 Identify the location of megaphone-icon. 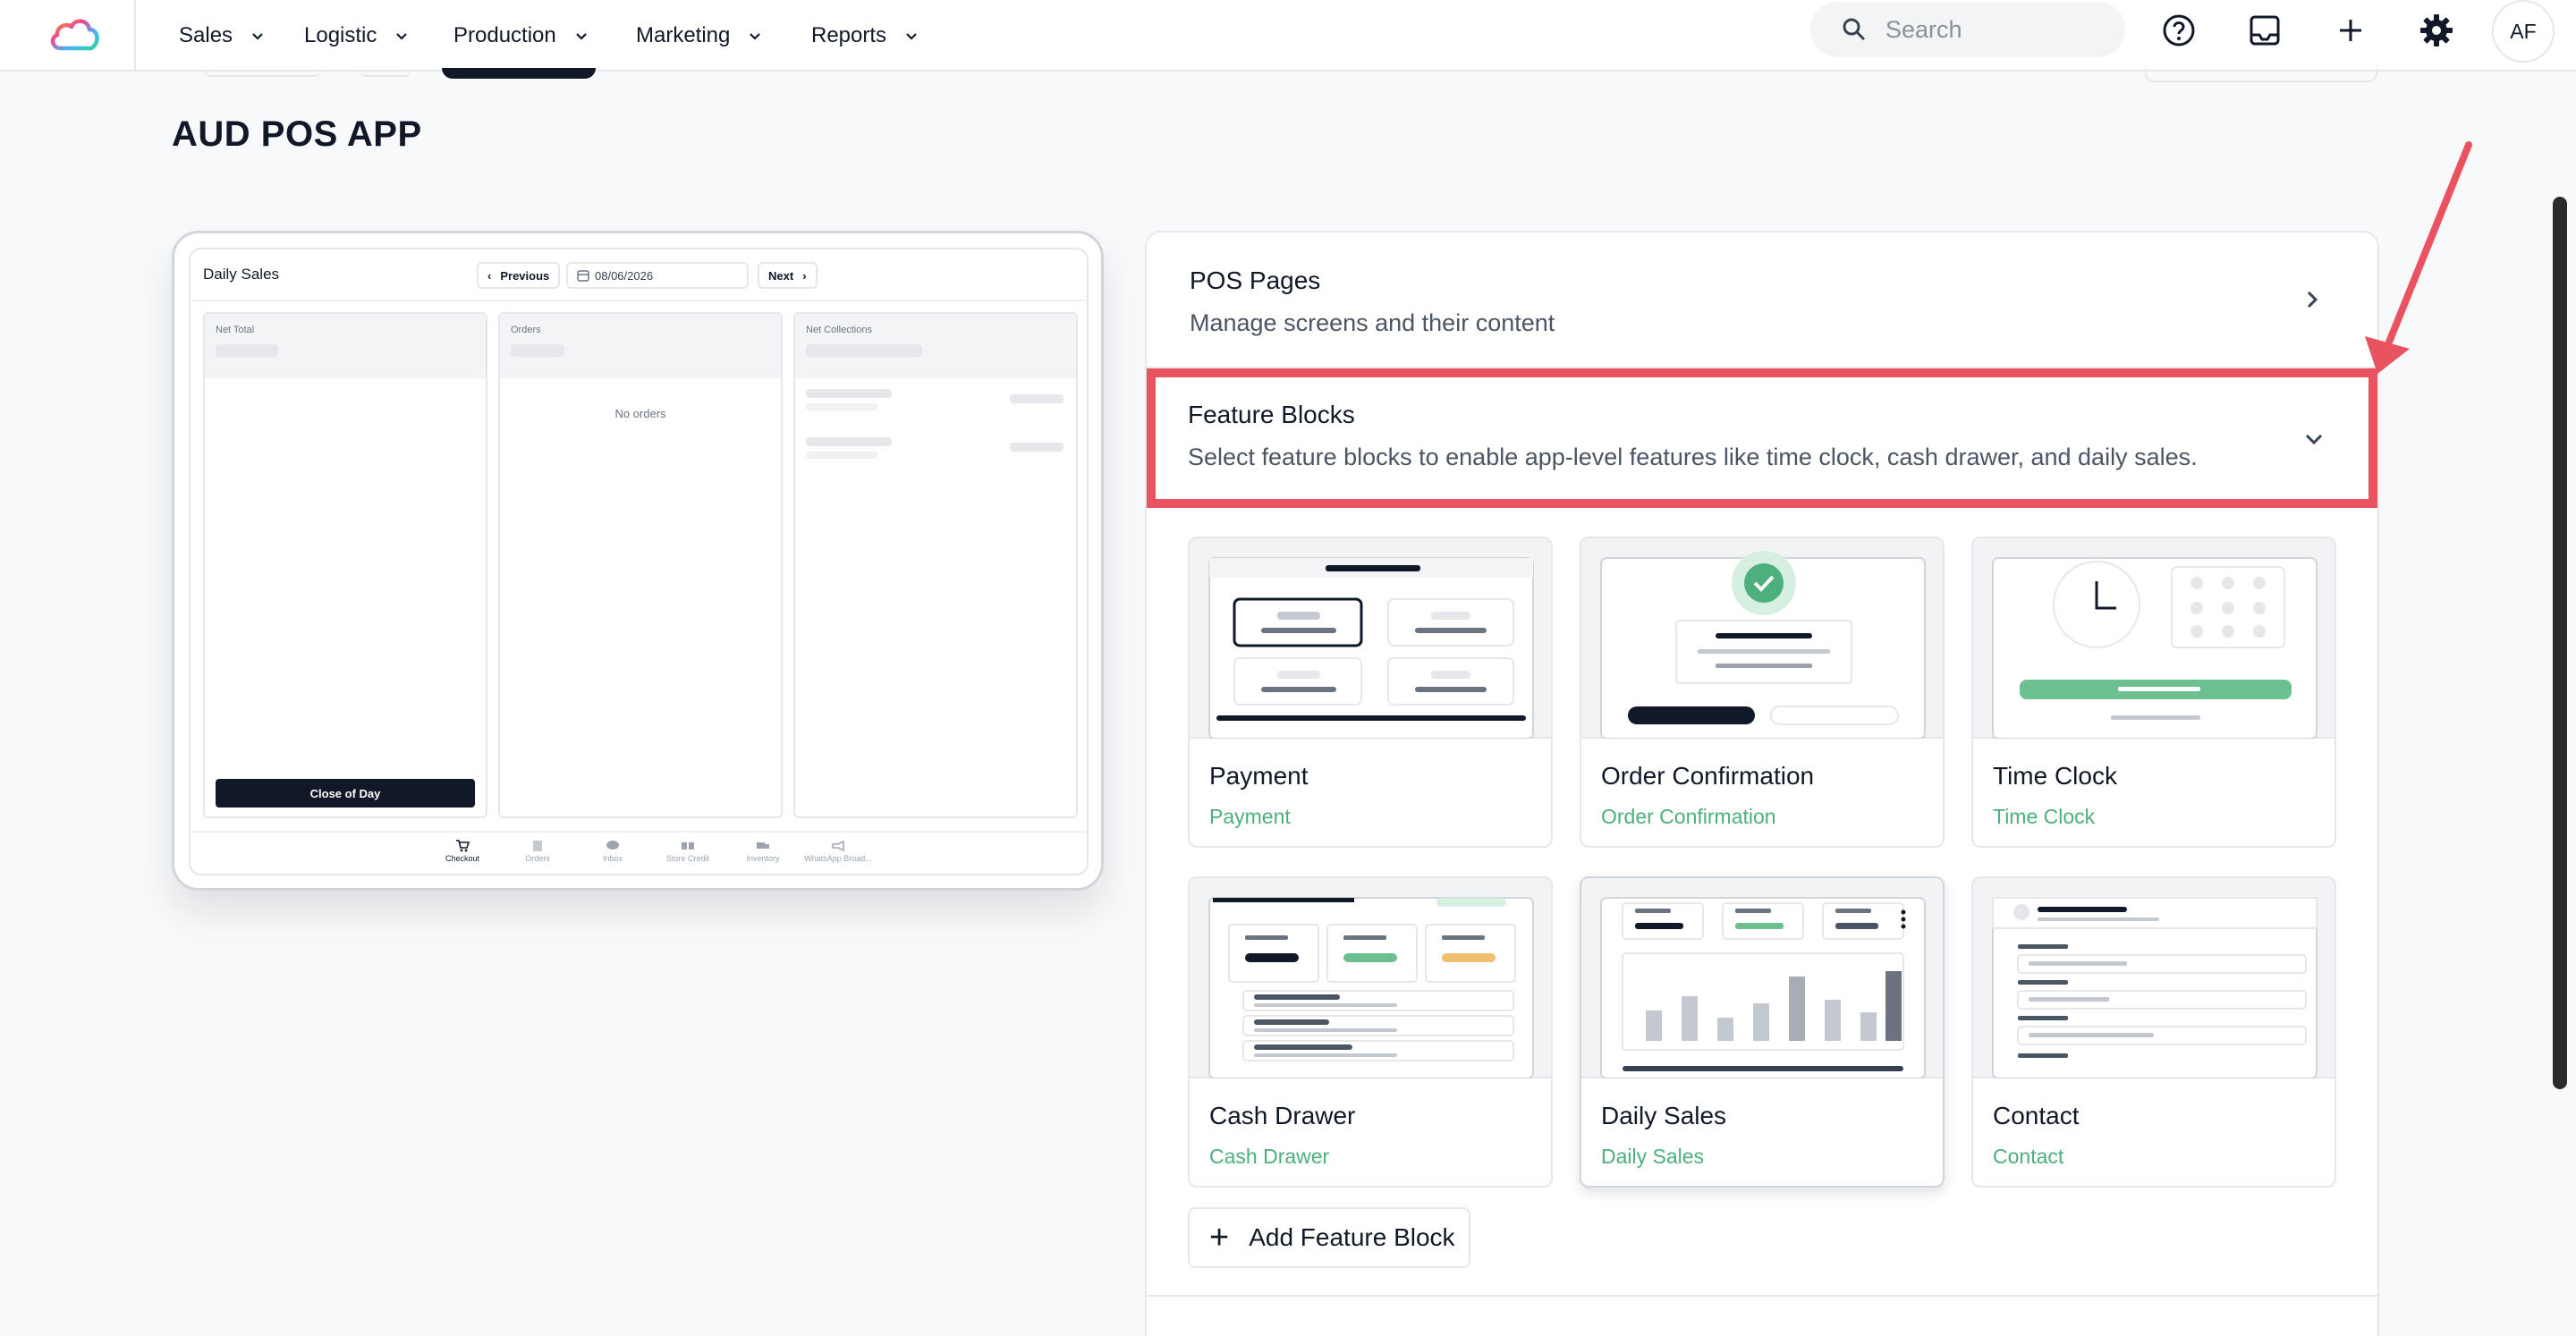
(838, 846).